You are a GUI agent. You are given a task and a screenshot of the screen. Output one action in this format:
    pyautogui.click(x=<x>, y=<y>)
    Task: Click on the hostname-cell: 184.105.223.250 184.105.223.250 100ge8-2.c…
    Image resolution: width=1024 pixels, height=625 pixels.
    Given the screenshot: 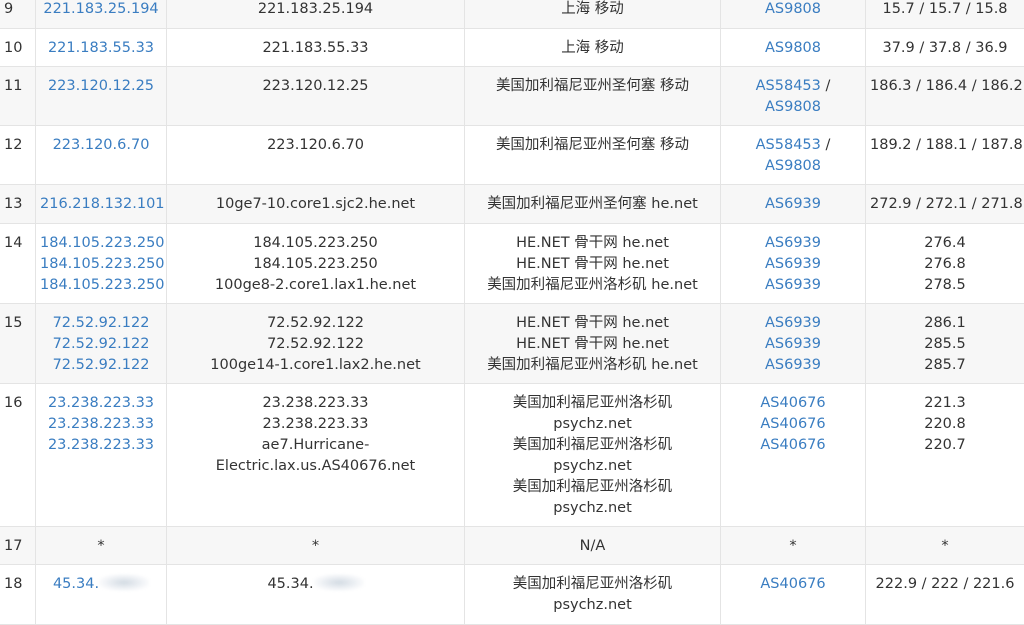 What is the action you would take?
    pyautogui.click(x=315, y=263)
    